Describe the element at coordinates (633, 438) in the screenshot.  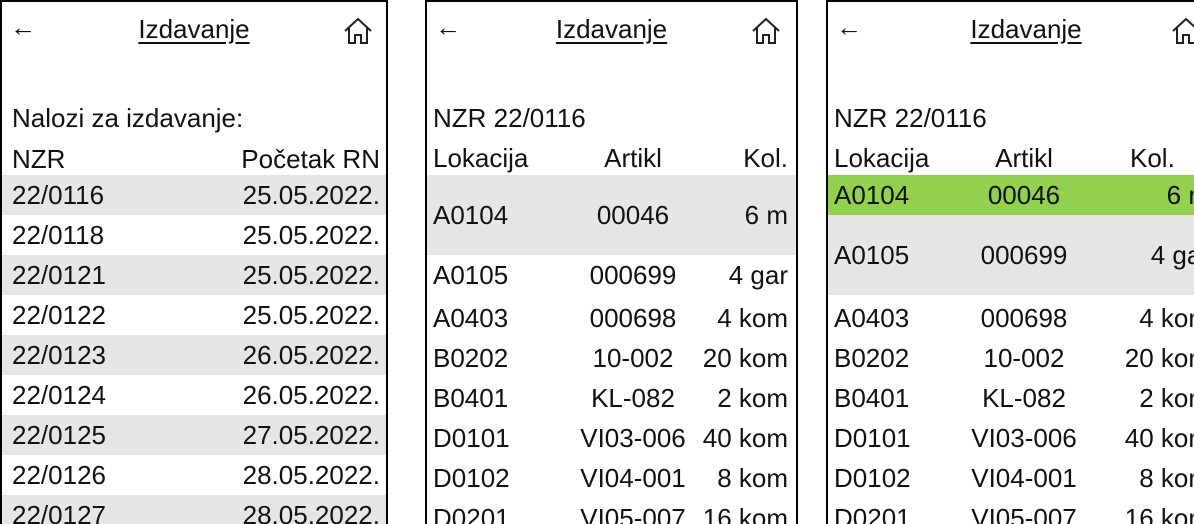
I see `item-article: VI03-006` at that location.